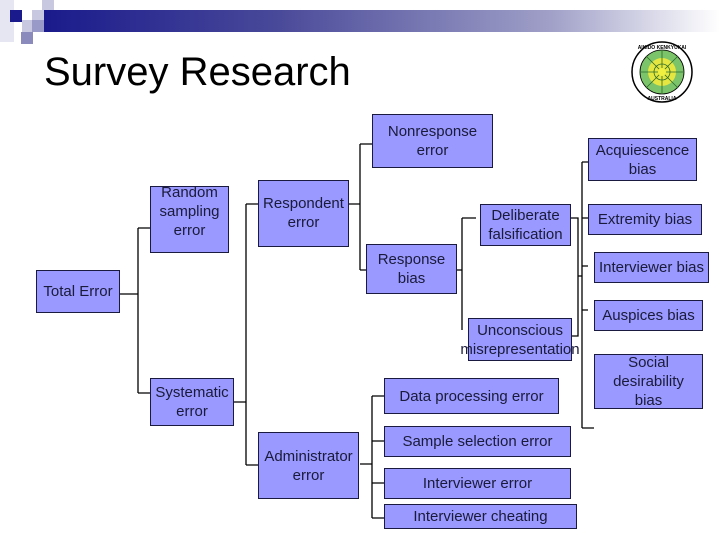 This screenshot has width=720, height=540. Describe the element at coordinates (308, 465) in the screenshot. I see `node-administrator-error: Administrator error` at that location.